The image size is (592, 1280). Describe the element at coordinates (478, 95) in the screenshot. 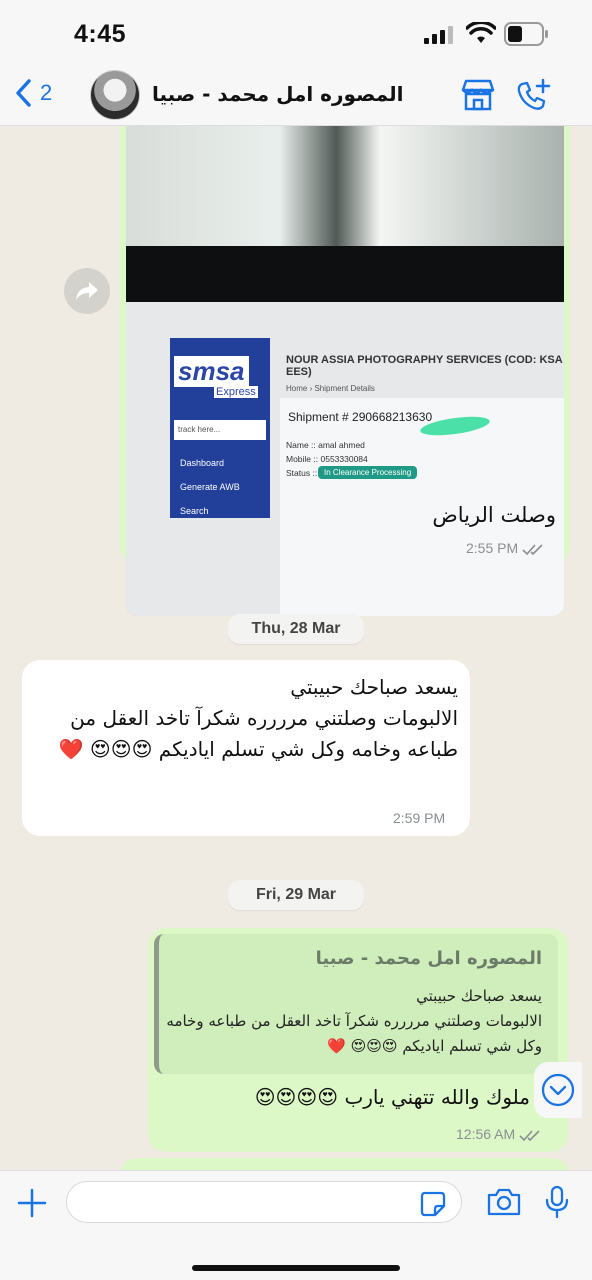

I see `store-icon` at that location.